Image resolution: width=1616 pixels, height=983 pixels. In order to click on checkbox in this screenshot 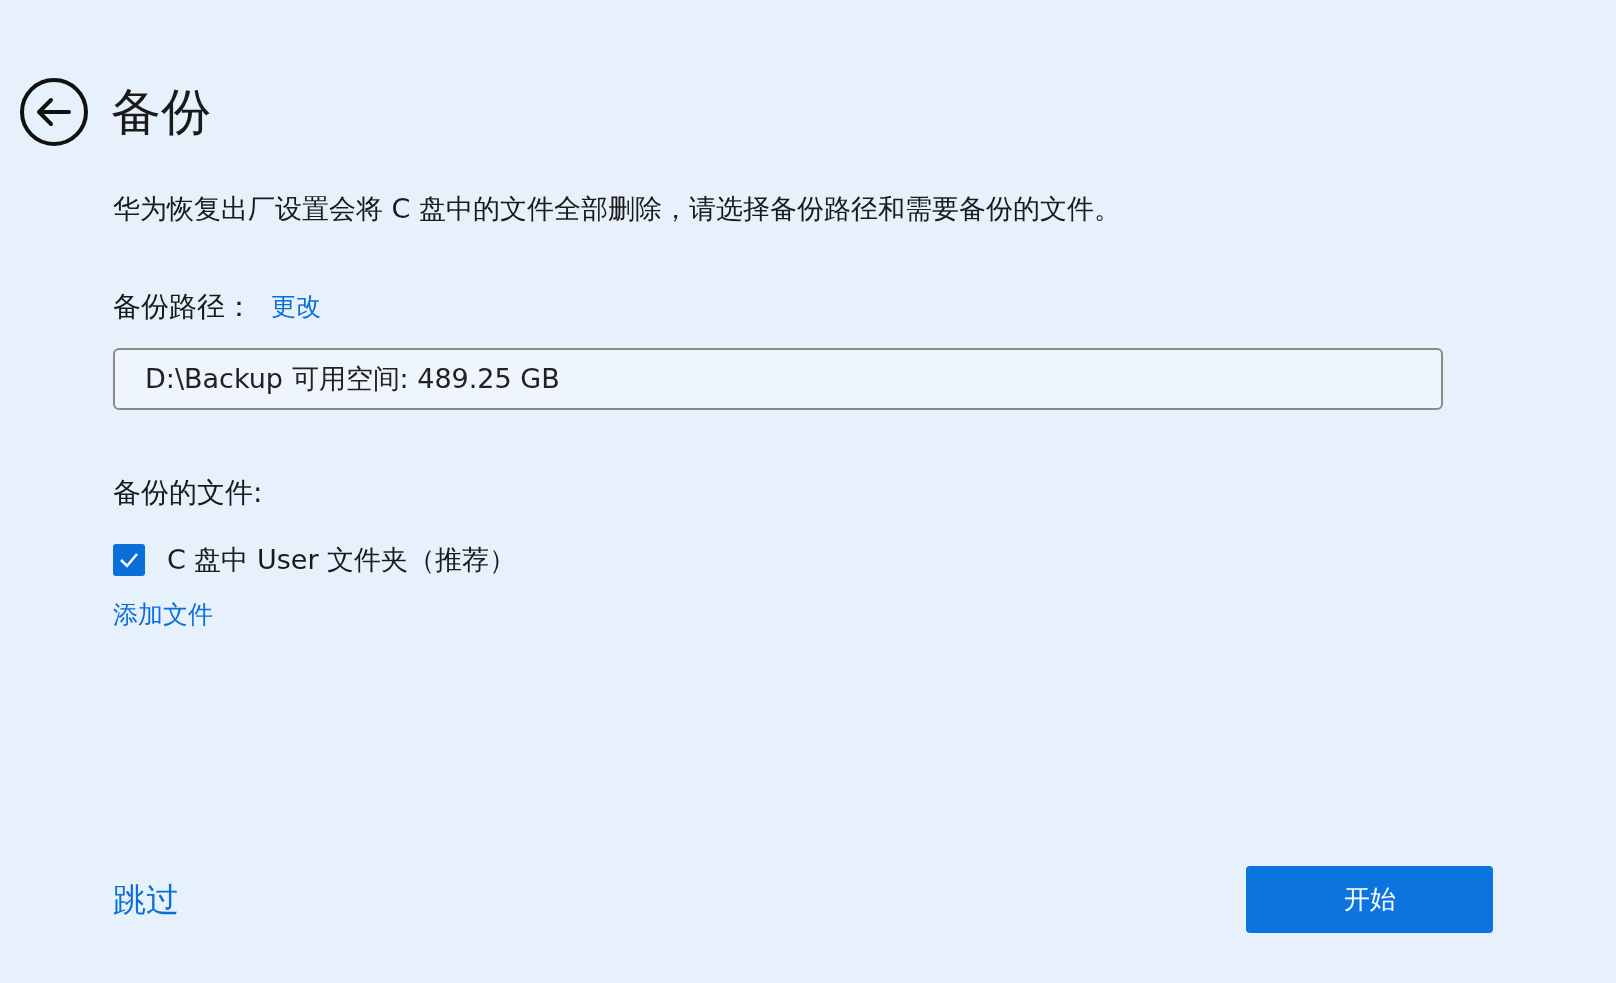, I will do `click(129, 559)`.